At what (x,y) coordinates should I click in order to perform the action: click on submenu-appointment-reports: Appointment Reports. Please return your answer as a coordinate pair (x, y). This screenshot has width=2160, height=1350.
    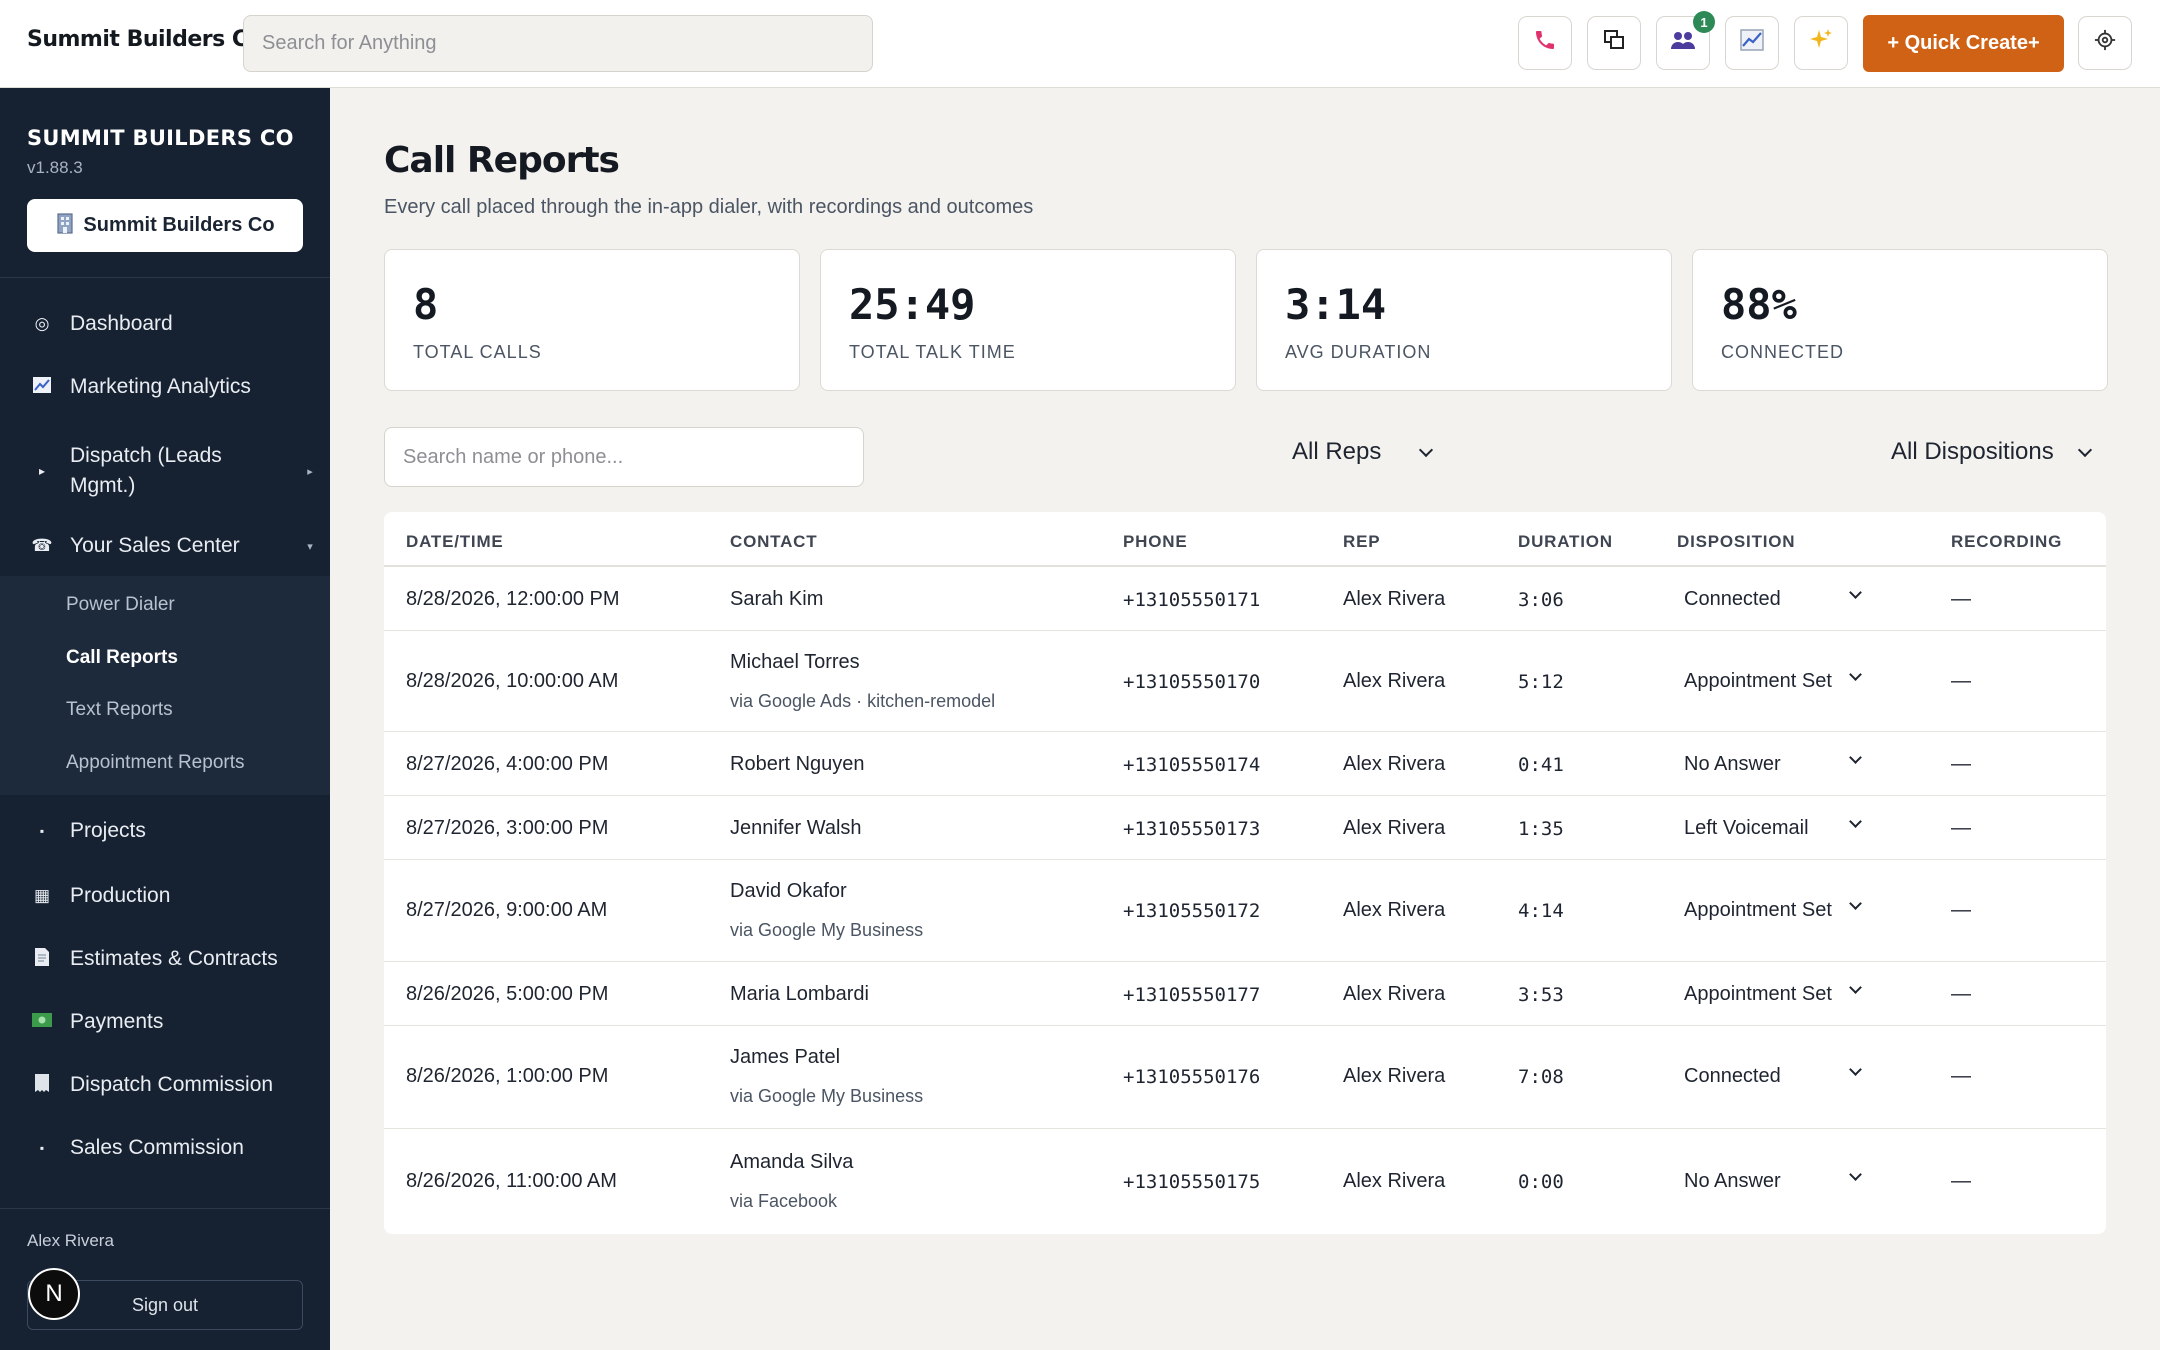
    Looking at the image, I should click on (155, 763).